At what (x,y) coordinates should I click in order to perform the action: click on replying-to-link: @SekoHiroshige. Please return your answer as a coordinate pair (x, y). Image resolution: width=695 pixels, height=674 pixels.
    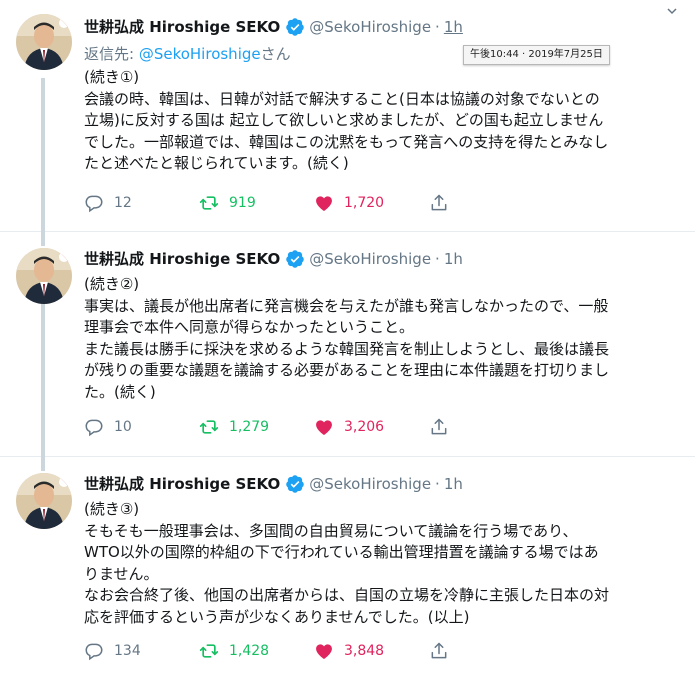
    Looking at the image, I should click on (200, 54).